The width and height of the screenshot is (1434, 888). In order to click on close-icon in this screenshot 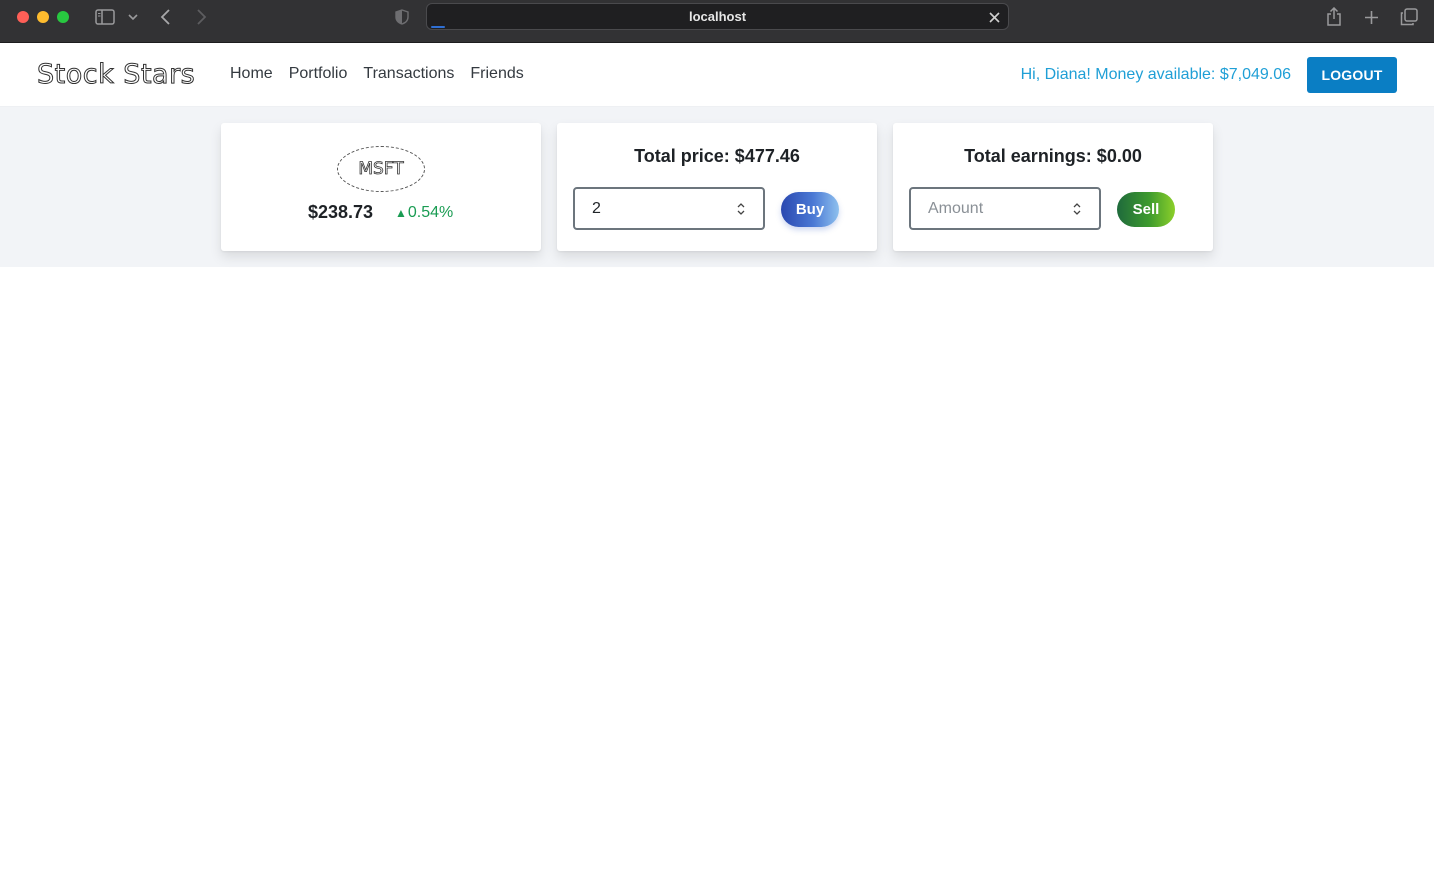, I will do `click(994, 17)`.